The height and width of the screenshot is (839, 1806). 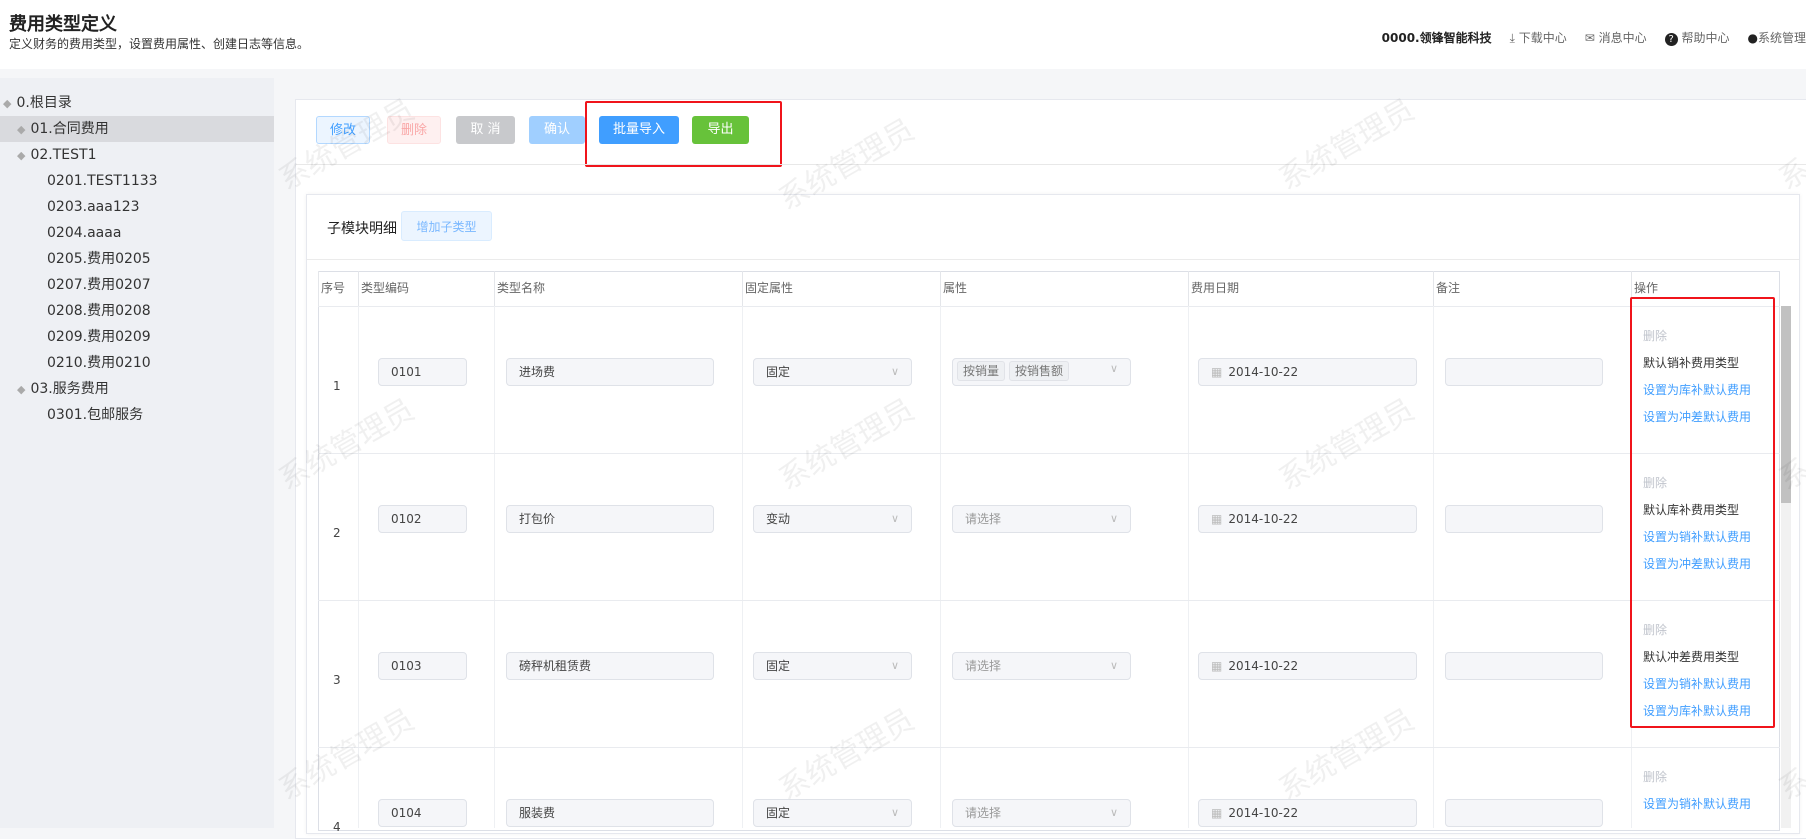 What do you see at coordinates (683, 134) in the screenshot?
I see `highlight-box-toolbar` at bounding box center [683, 134].